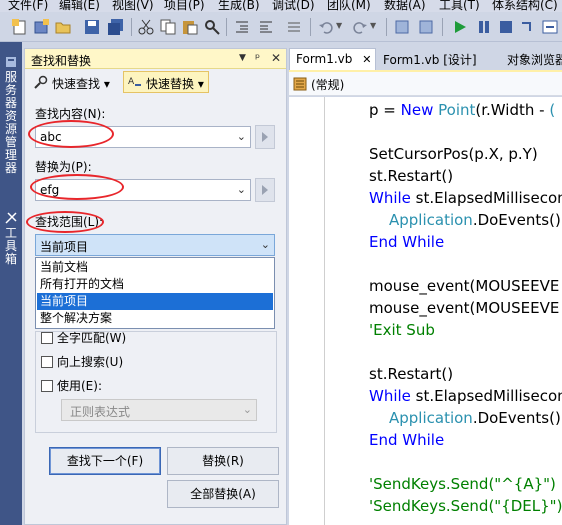  I want to click on undo-dropdown-icon: ▼, so click(339, 25).